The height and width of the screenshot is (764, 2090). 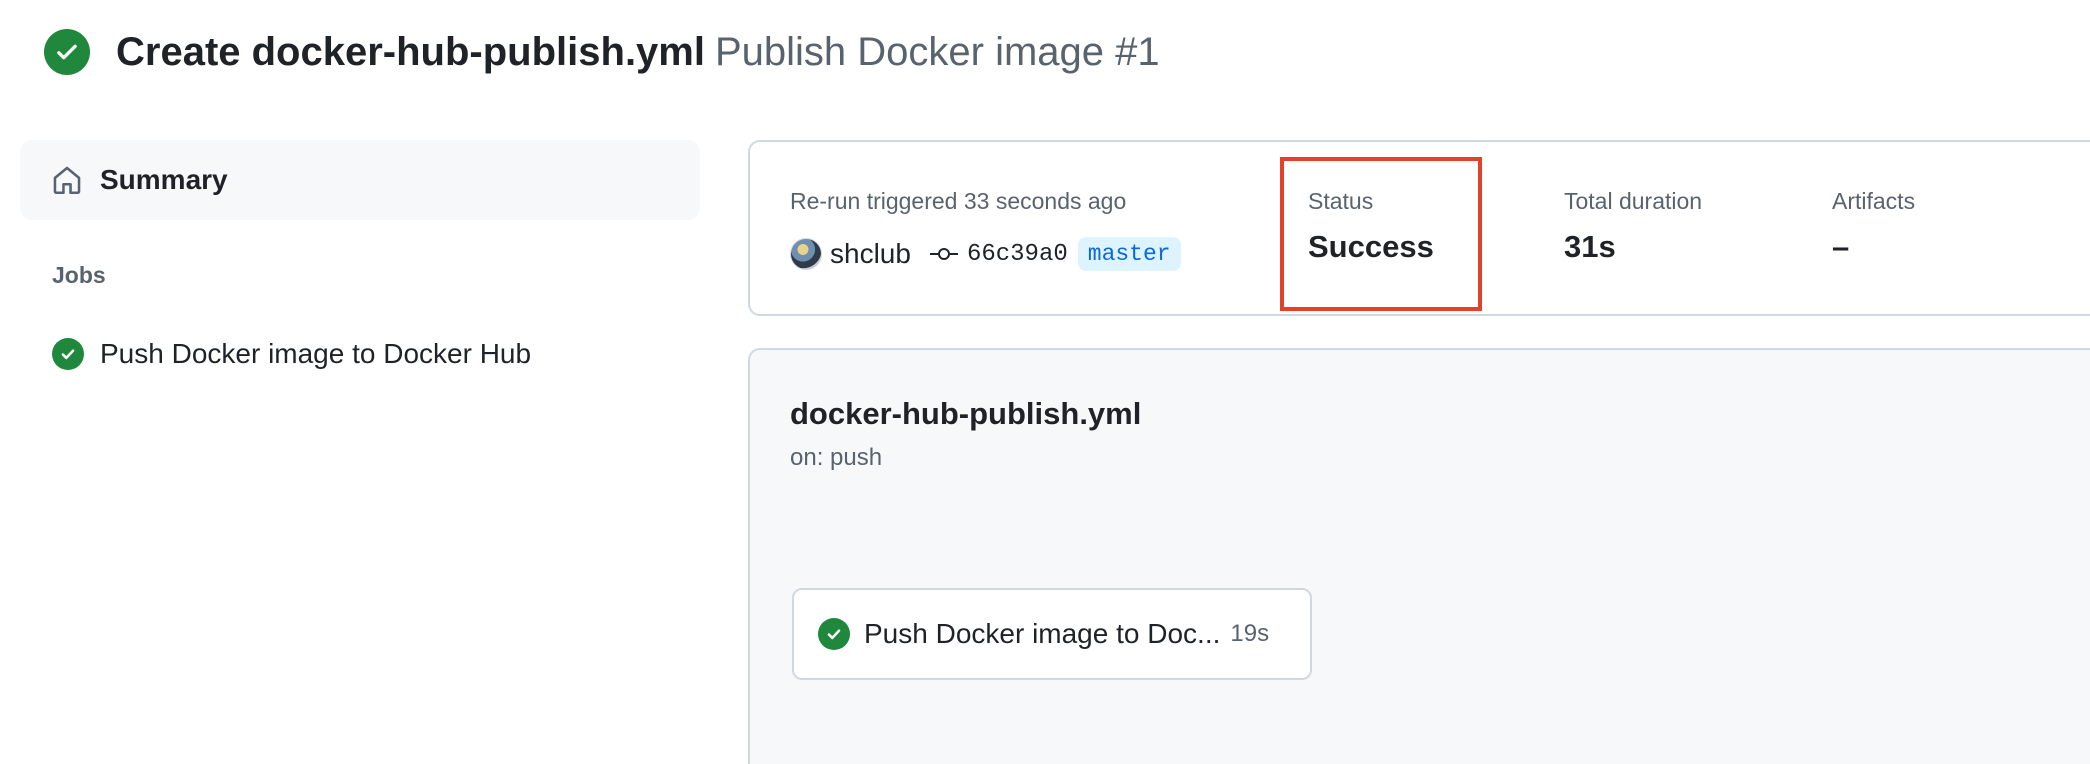 What do you see at coordinates (1874, 201) in the screenshot?
I see `artifacts-label: Artifacts` at bounding box center [1874, 201].